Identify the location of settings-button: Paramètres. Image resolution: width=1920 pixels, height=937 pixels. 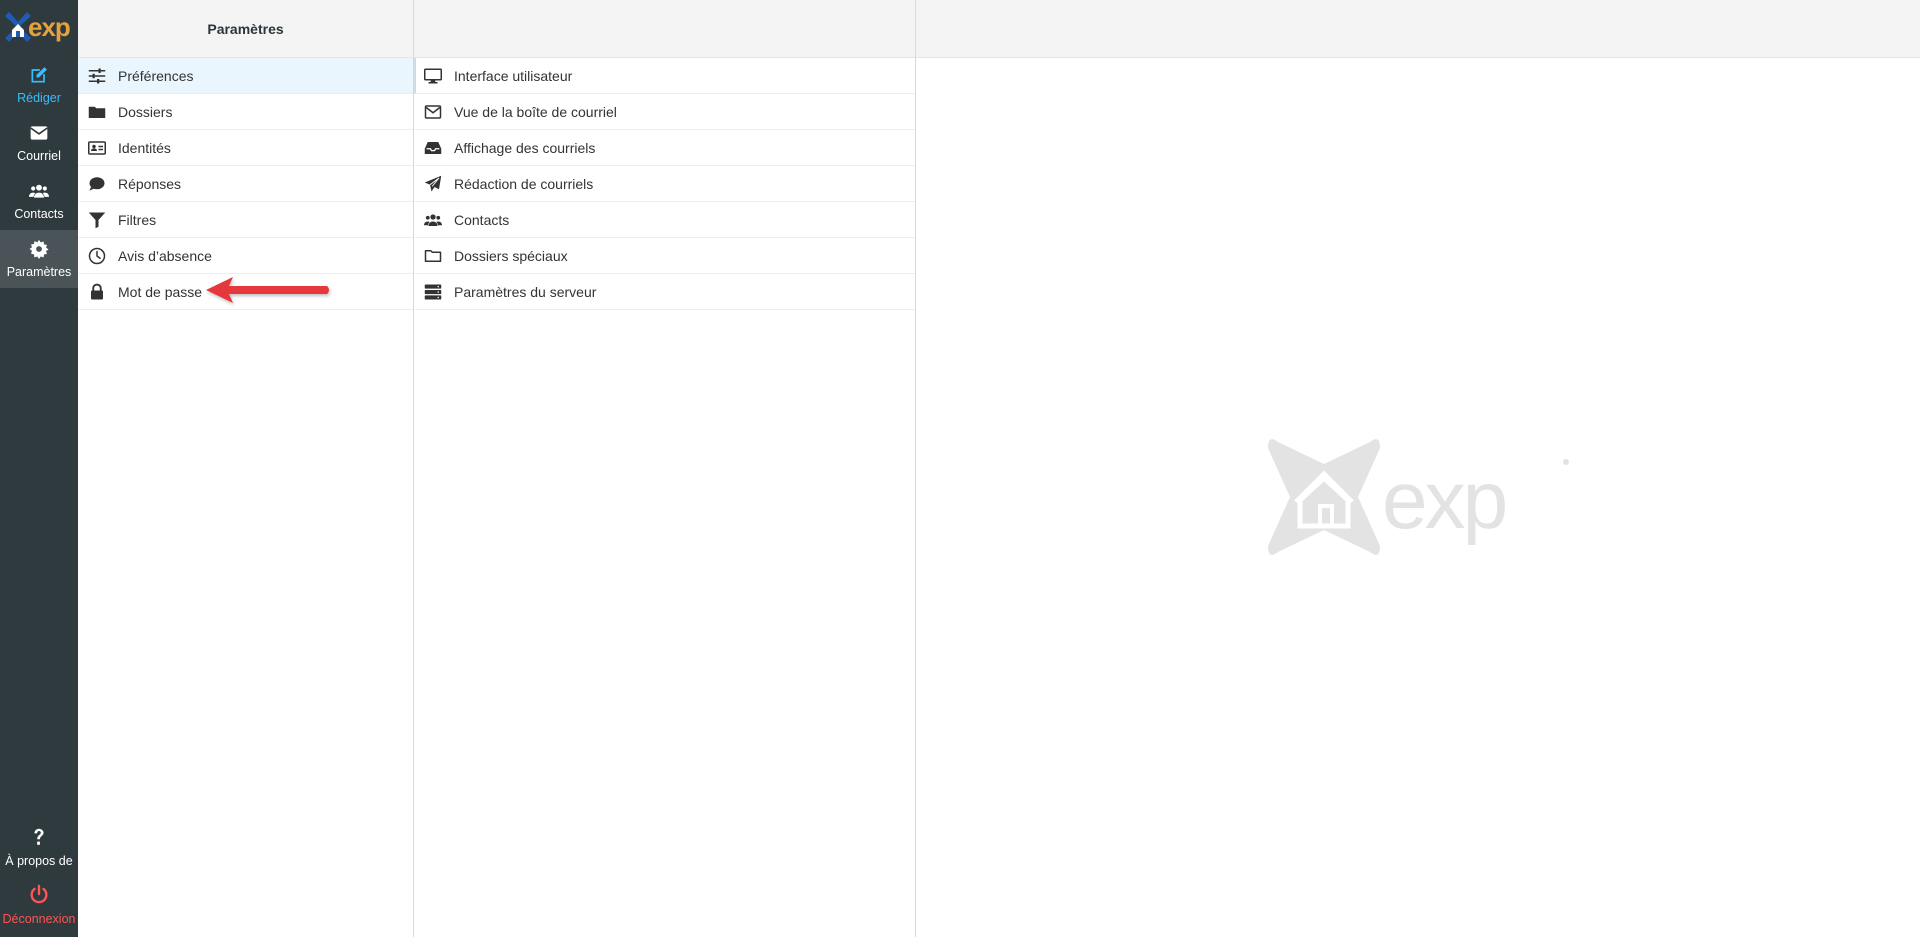
(39, 259).